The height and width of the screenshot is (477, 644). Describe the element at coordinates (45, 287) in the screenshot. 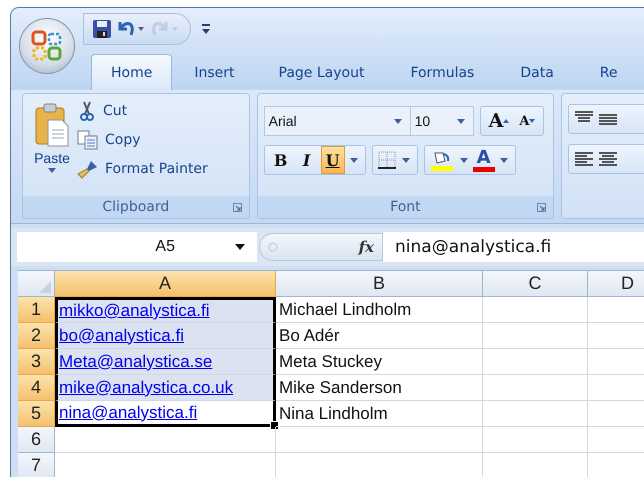

I see `triangle-icon` at that location.